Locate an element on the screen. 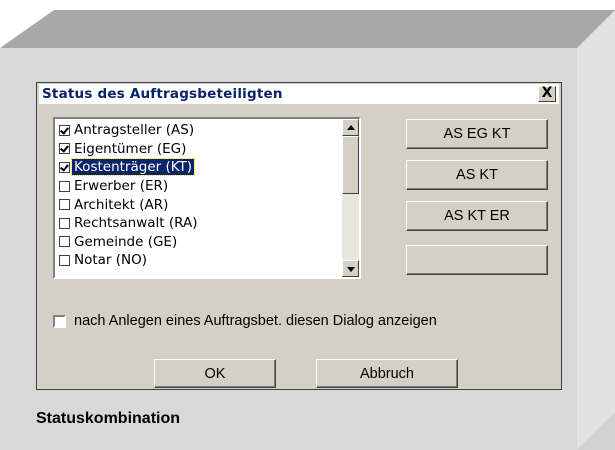  checkbox-notar is located at coordinates (64, 260).